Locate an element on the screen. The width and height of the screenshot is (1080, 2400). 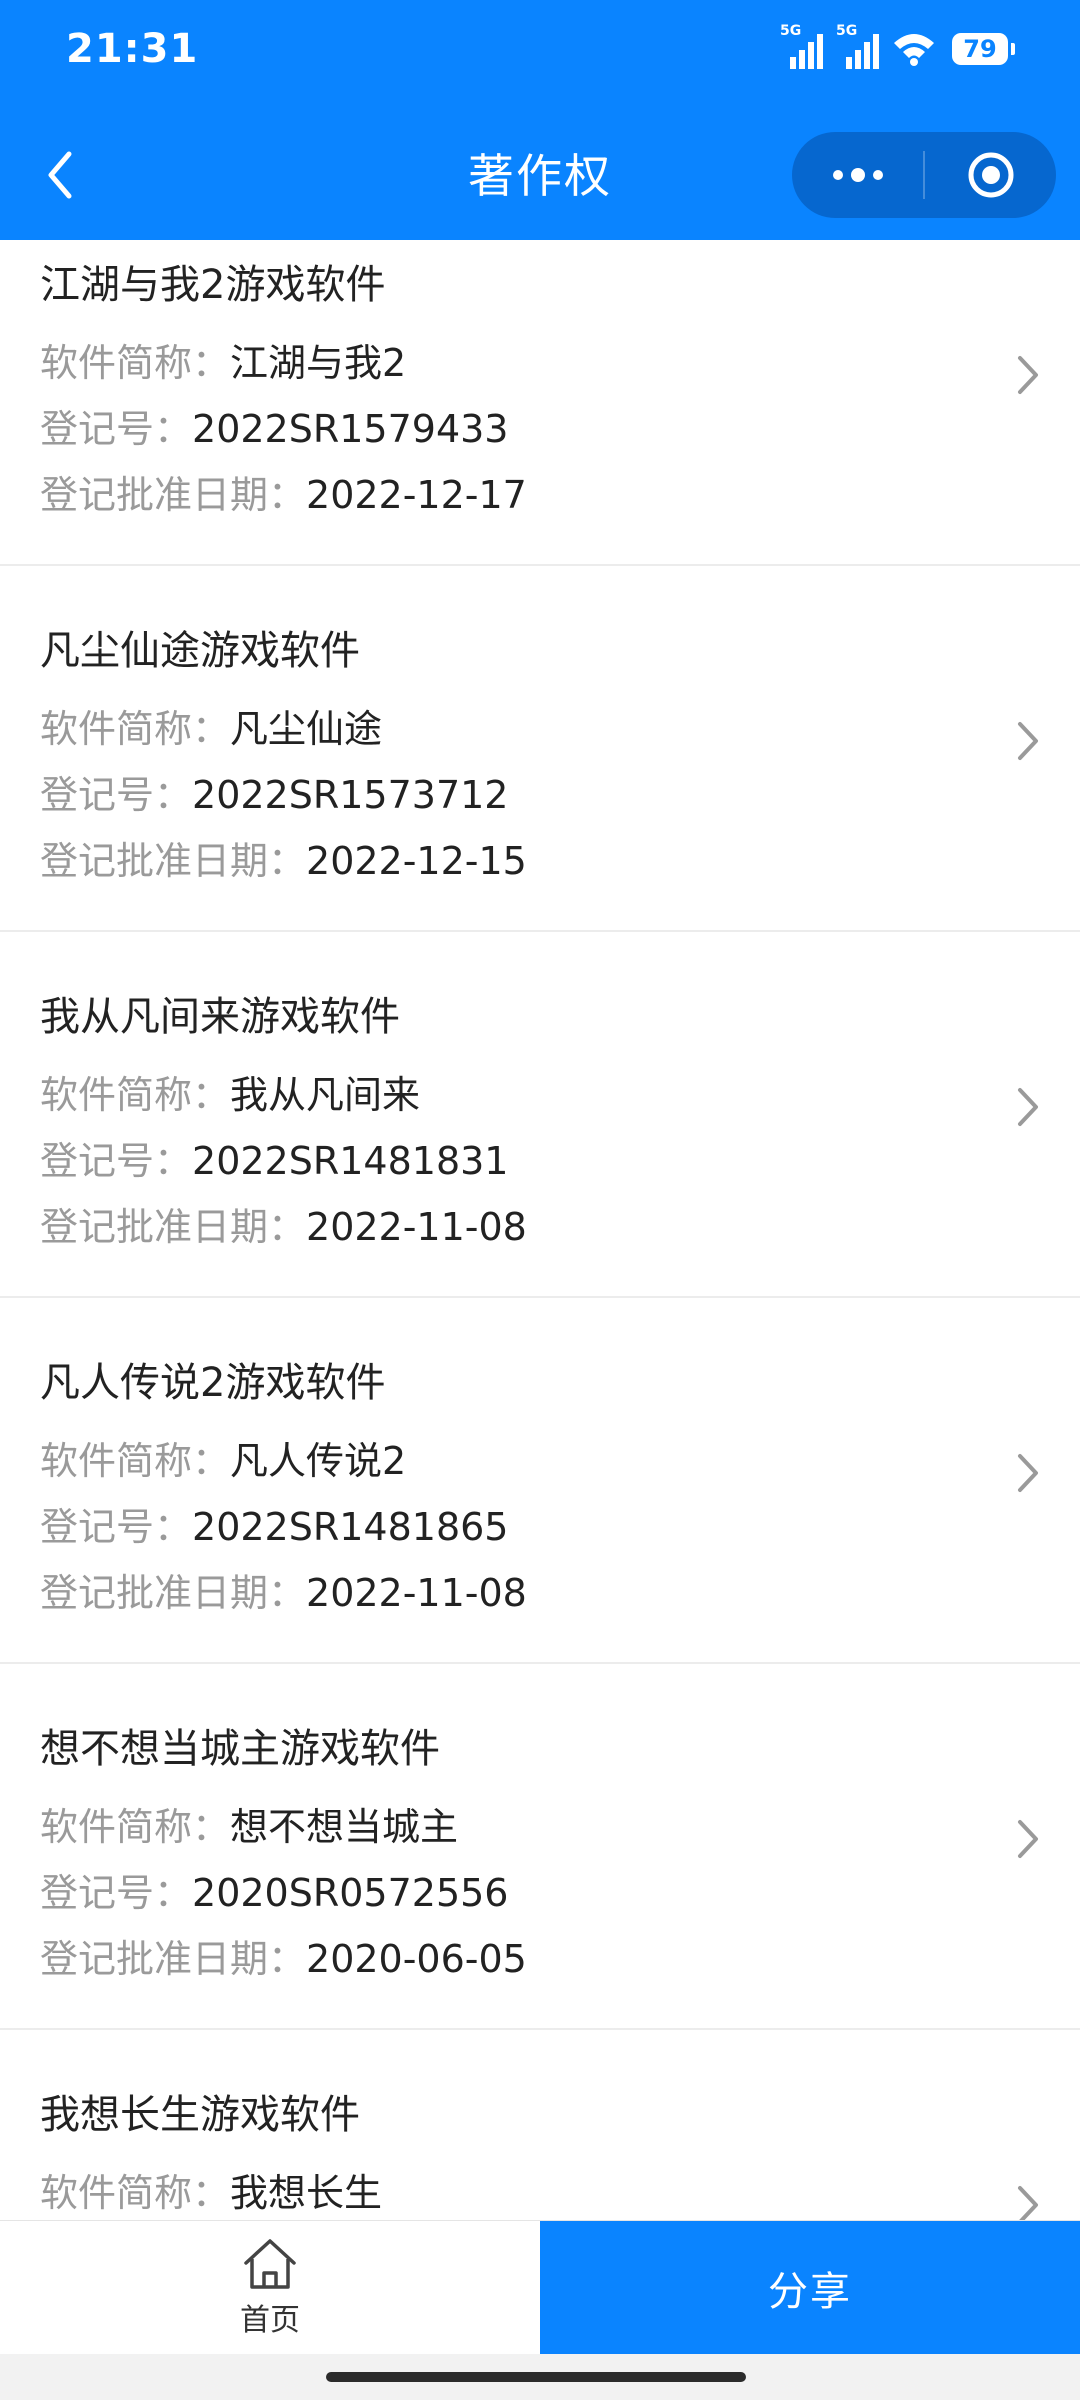
reg-no-value: 2022SR1579433 is located at coordinates (350, 429).